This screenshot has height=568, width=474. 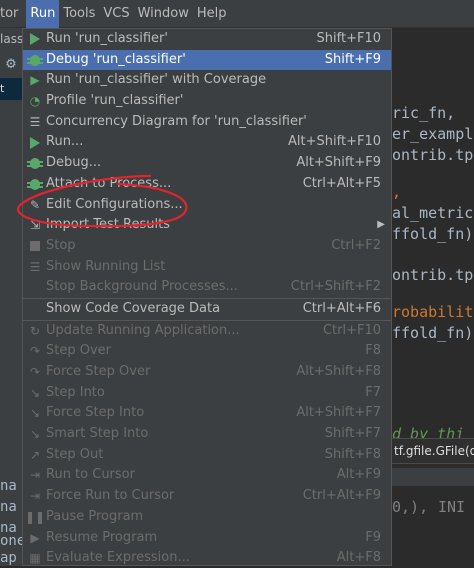 What do you see at coordinates (133, 308) in the screenshot?
I see `menu-item-label: Show Code Coverage Data` at bounding box center [133, 308].